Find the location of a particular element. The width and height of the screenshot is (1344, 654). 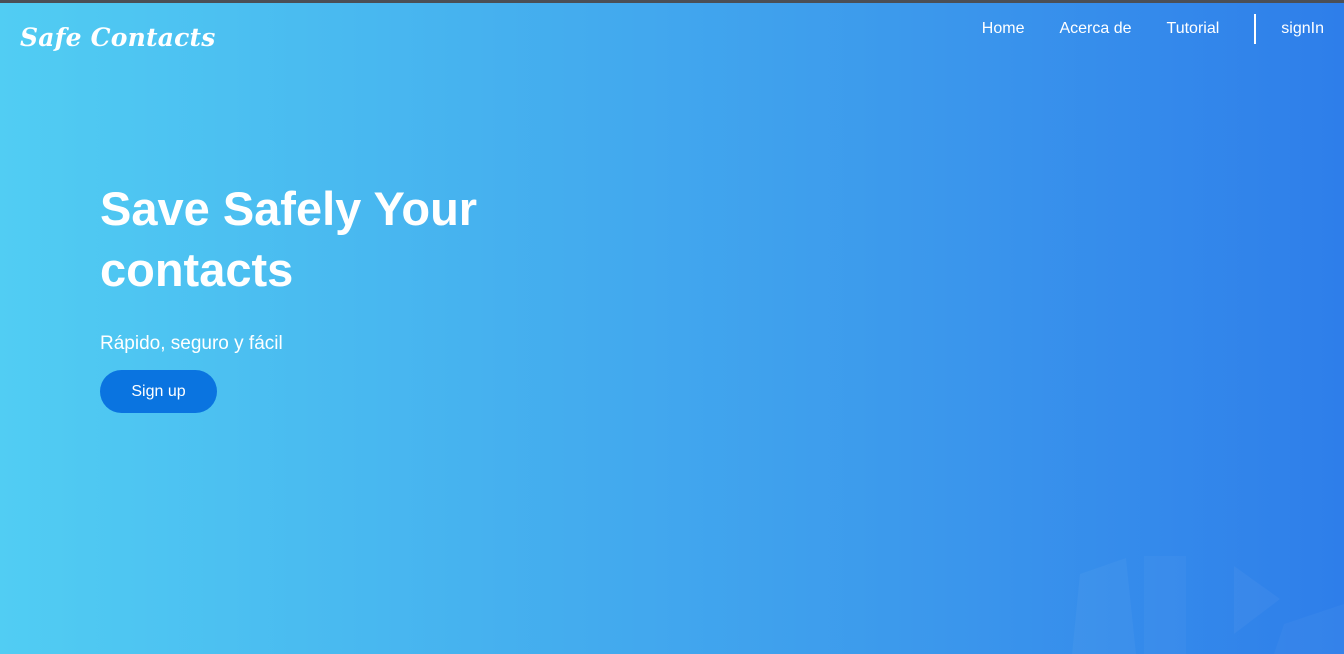

nav-link-tutorial: Tutorial is located at coordinates (1193, 29).